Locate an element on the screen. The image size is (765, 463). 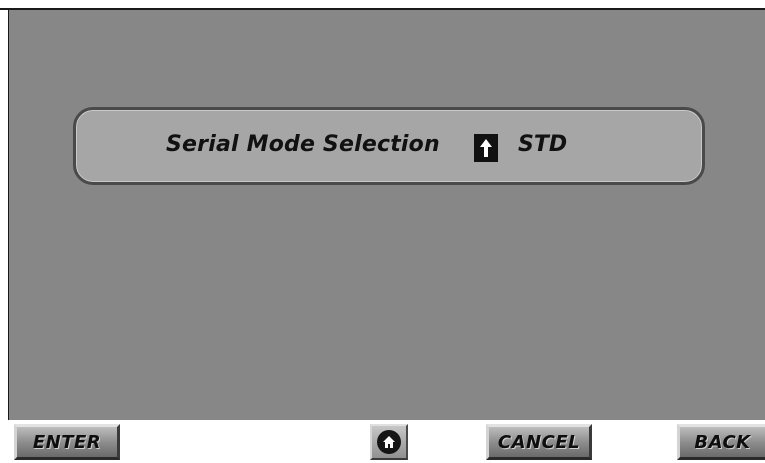
back-button: BACK is located at coordinates (721, 442).